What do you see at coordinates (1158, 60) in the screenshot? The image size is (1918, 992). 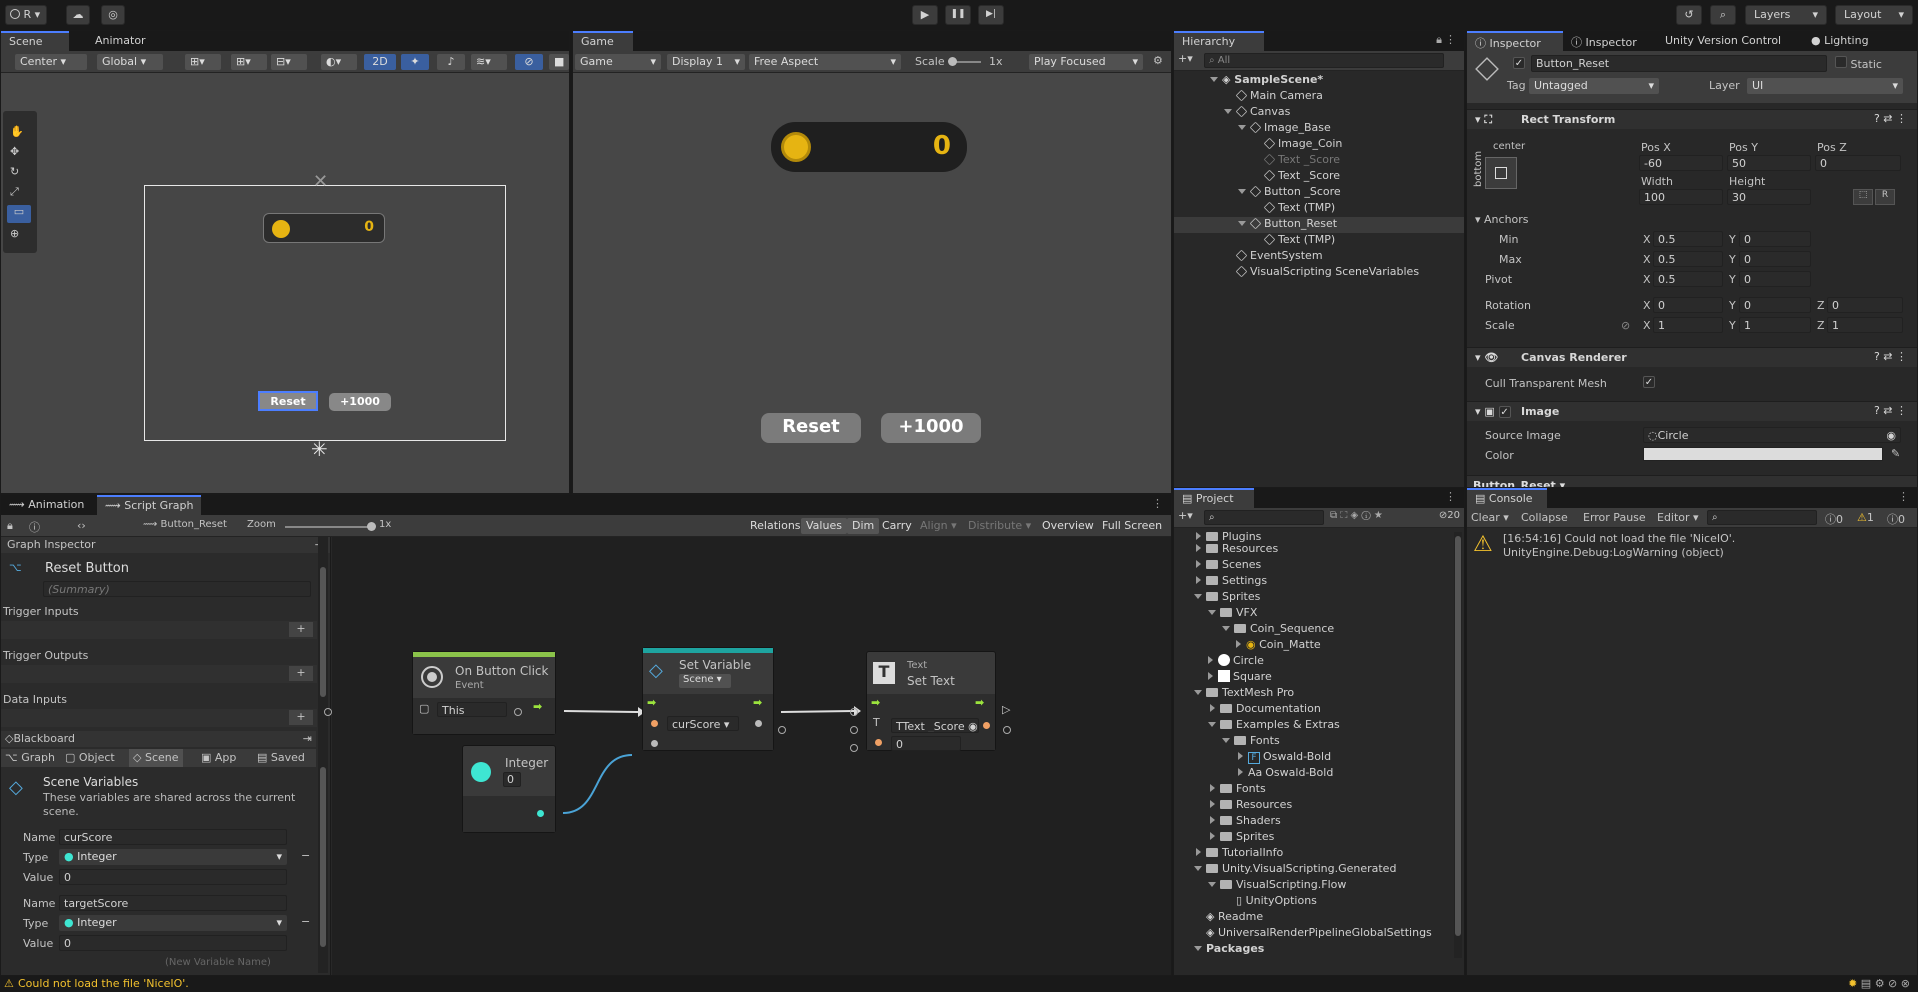 I see `debug-icon: ⚙` at bounding box center [1158, 60].